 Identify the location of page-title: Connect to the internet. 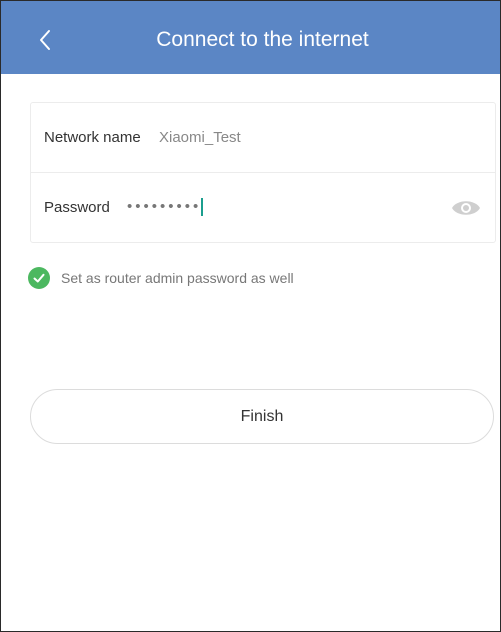
(262, 39).